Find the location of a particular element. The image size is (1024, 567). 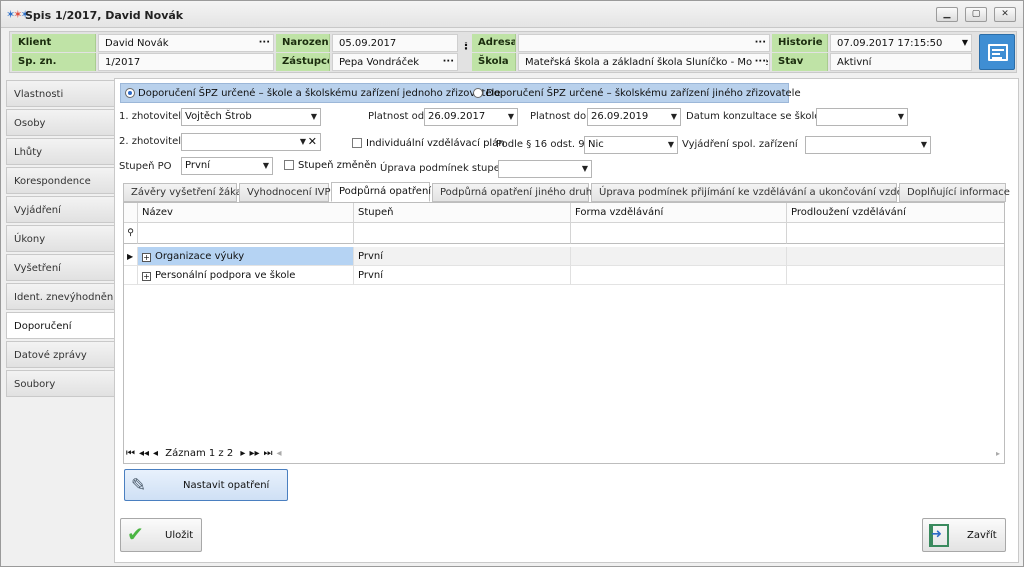

radio-selected-icon is located at coordinates (130, 93).